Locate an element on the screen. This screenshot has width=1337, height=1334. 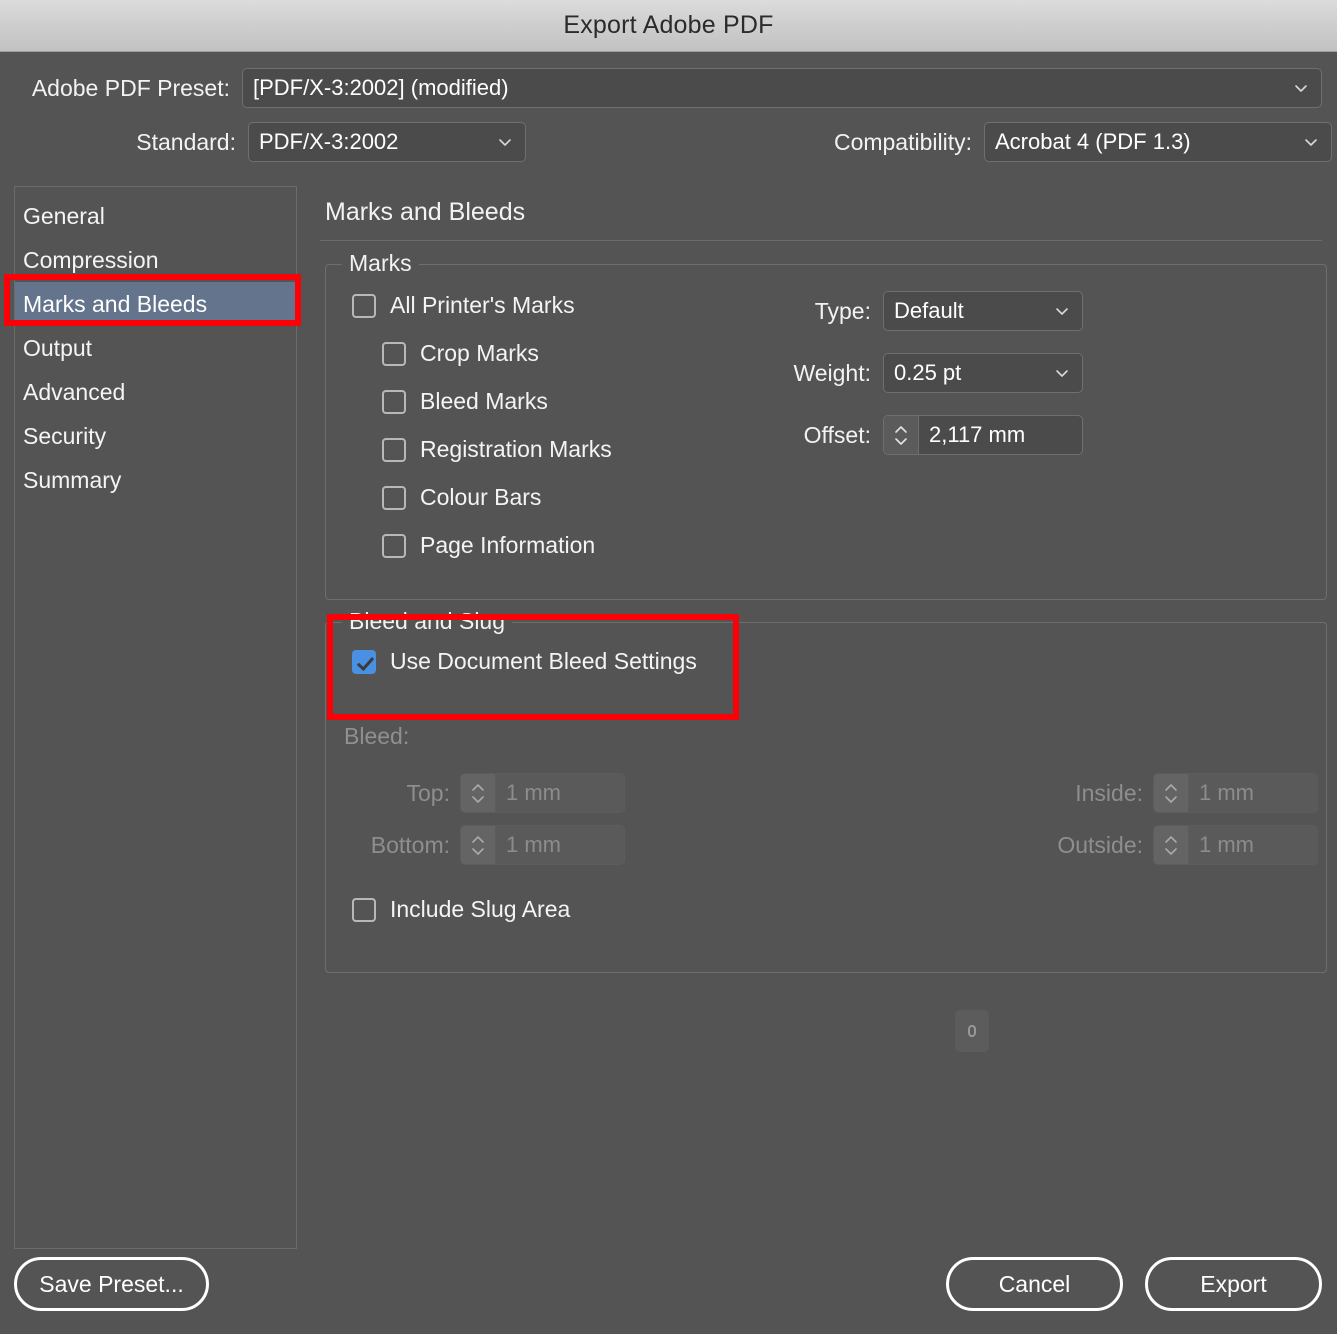
export-button: Export is located at coordinates (1233, 1284).